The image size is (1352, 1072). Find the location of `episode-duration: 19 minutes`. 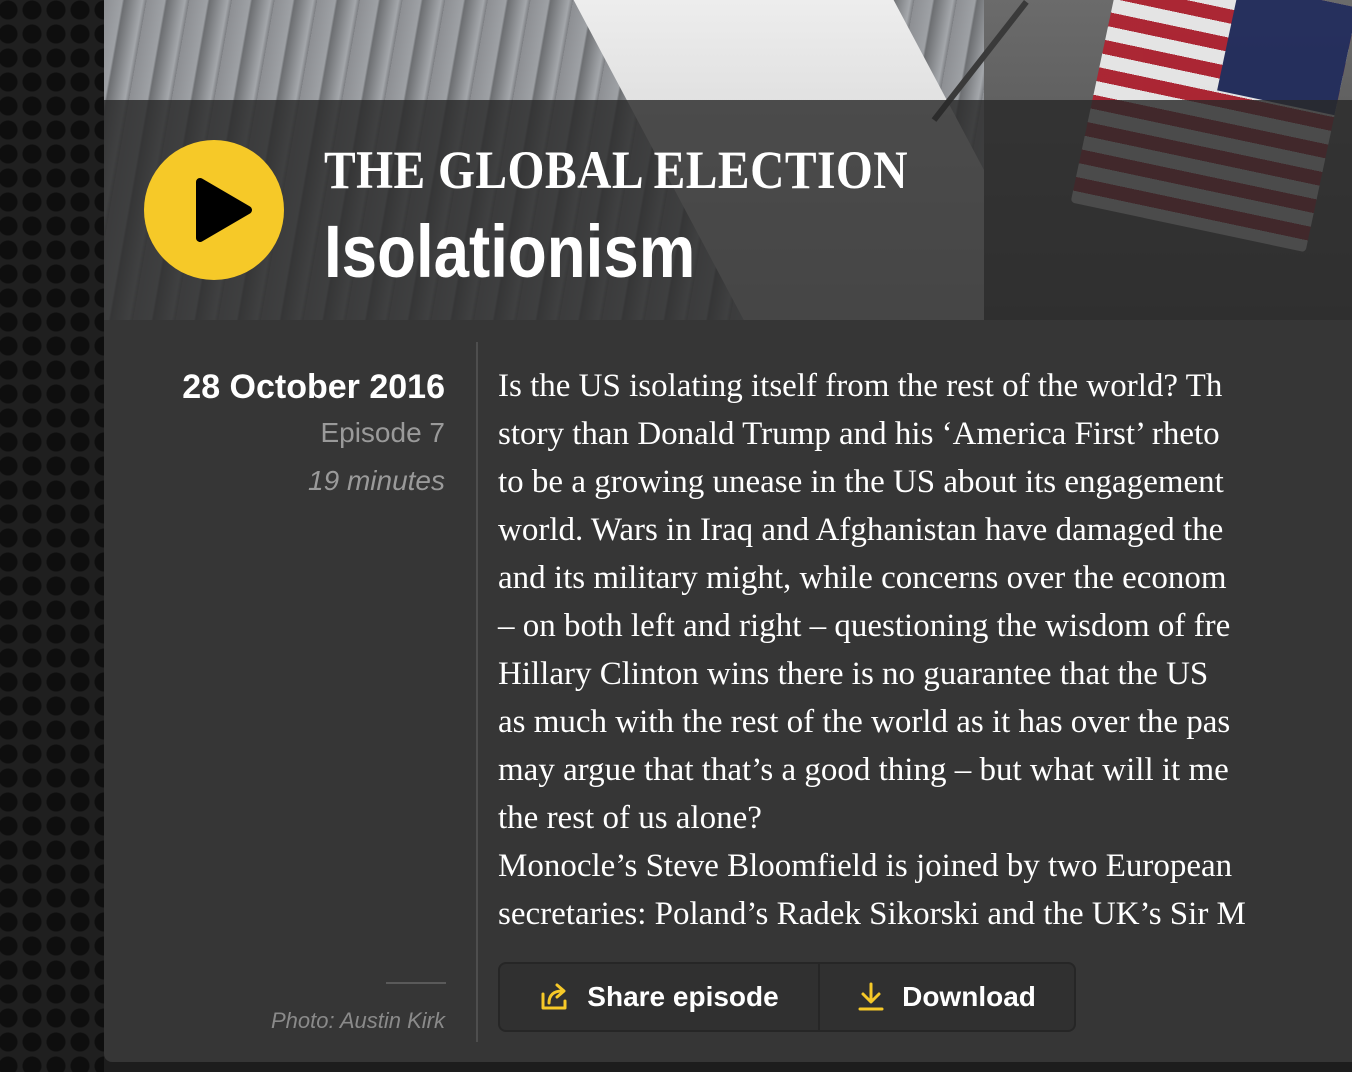

episode-duration: 19 minutes is located at coordinates (376, 480).